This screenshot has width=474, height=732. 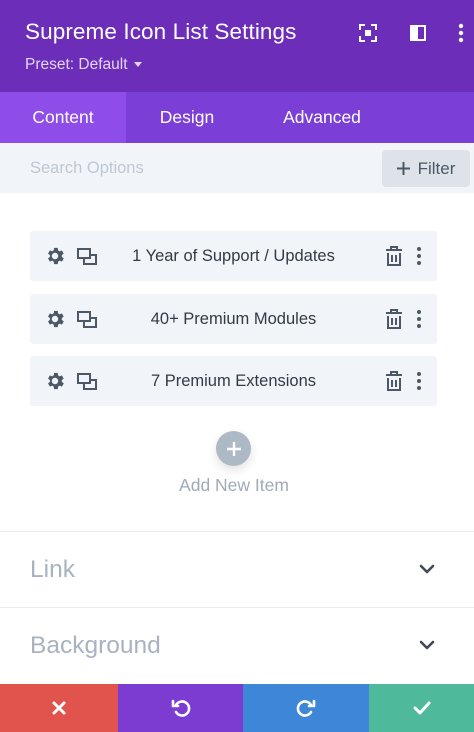 I want to click on filter-label: Filter, so click(x=436, y=168).